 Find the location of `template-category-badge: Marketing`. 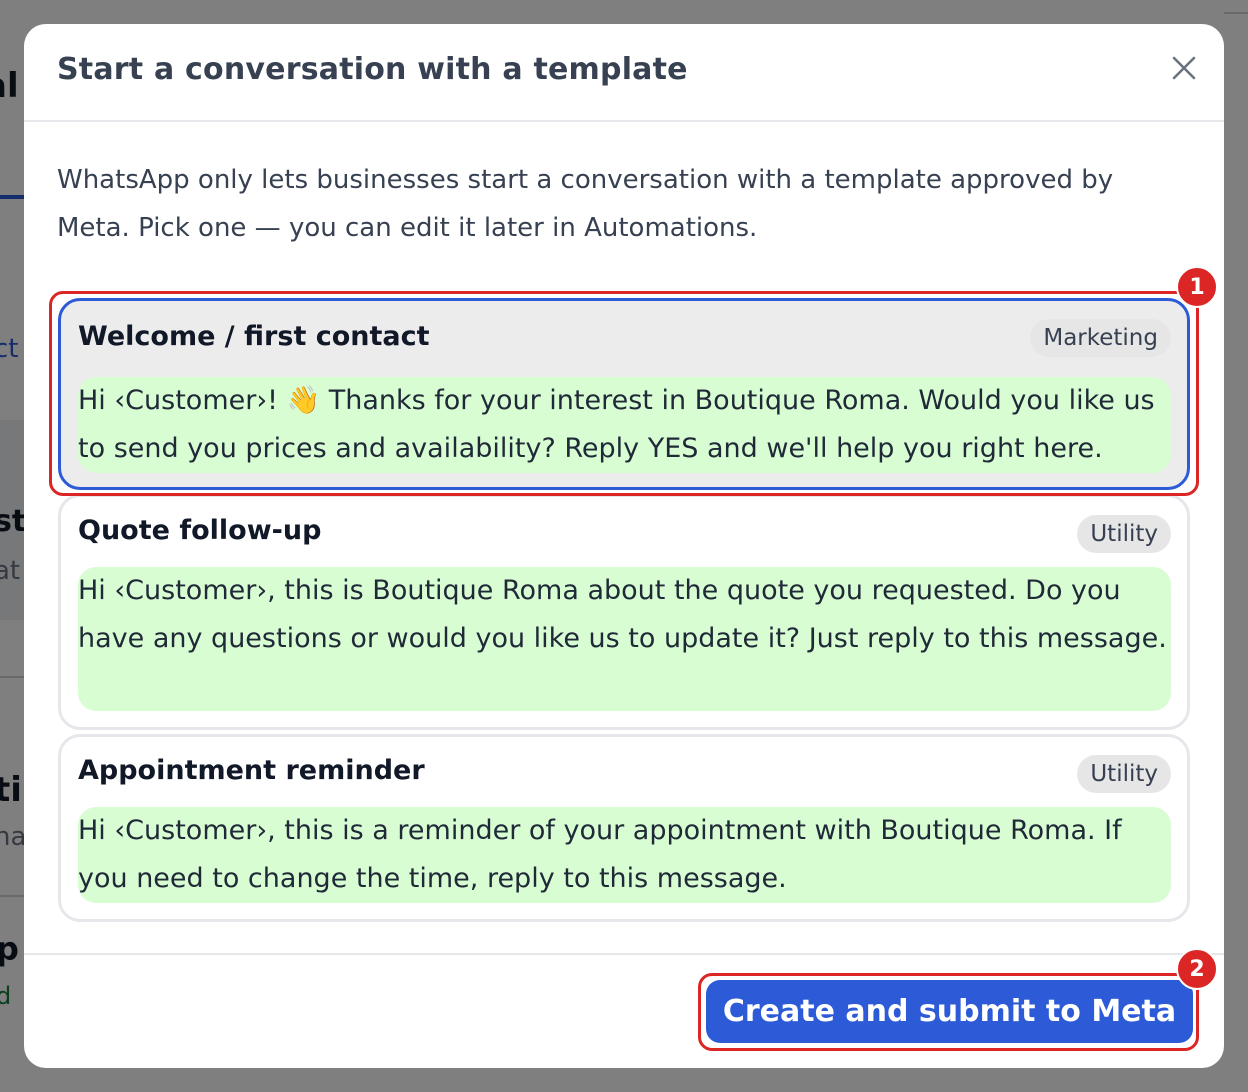

template-category-badge: Marketing is located at coordinates (1100, 338).